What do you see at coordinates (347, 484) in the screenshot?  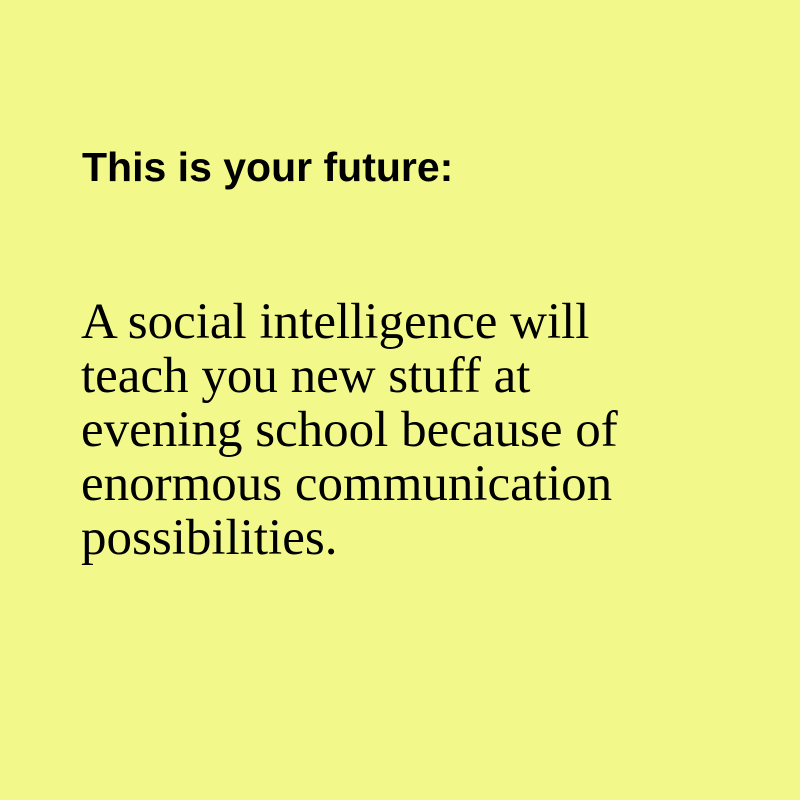 I see `body-line: enormous communication` at bounding box center [347, 484].